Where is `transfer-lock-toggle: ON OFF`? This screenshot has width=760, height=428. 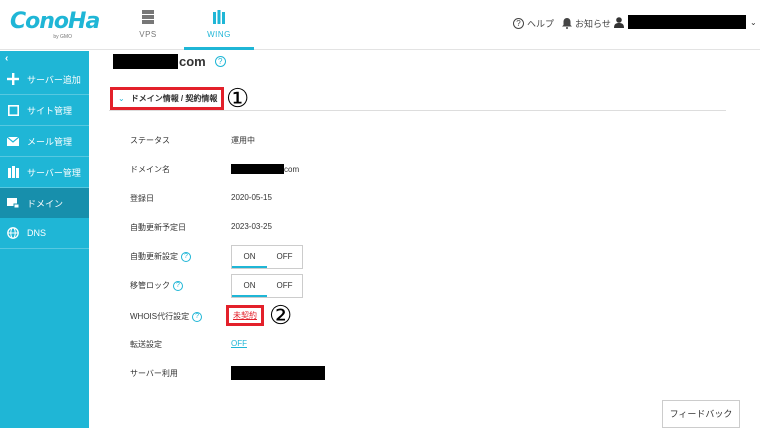 transfer-lock-toggle: ON OFF is located at coordinates (267, 286).